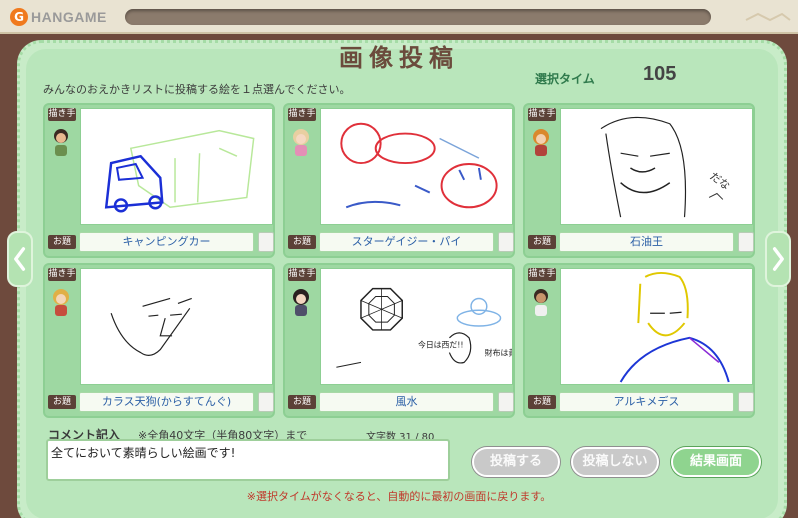 The image size is (798, 518). What do you see at coordinates (719, 181) in the screenshot?
I see `doodle-text: だな` at bounding box center [719, 181].